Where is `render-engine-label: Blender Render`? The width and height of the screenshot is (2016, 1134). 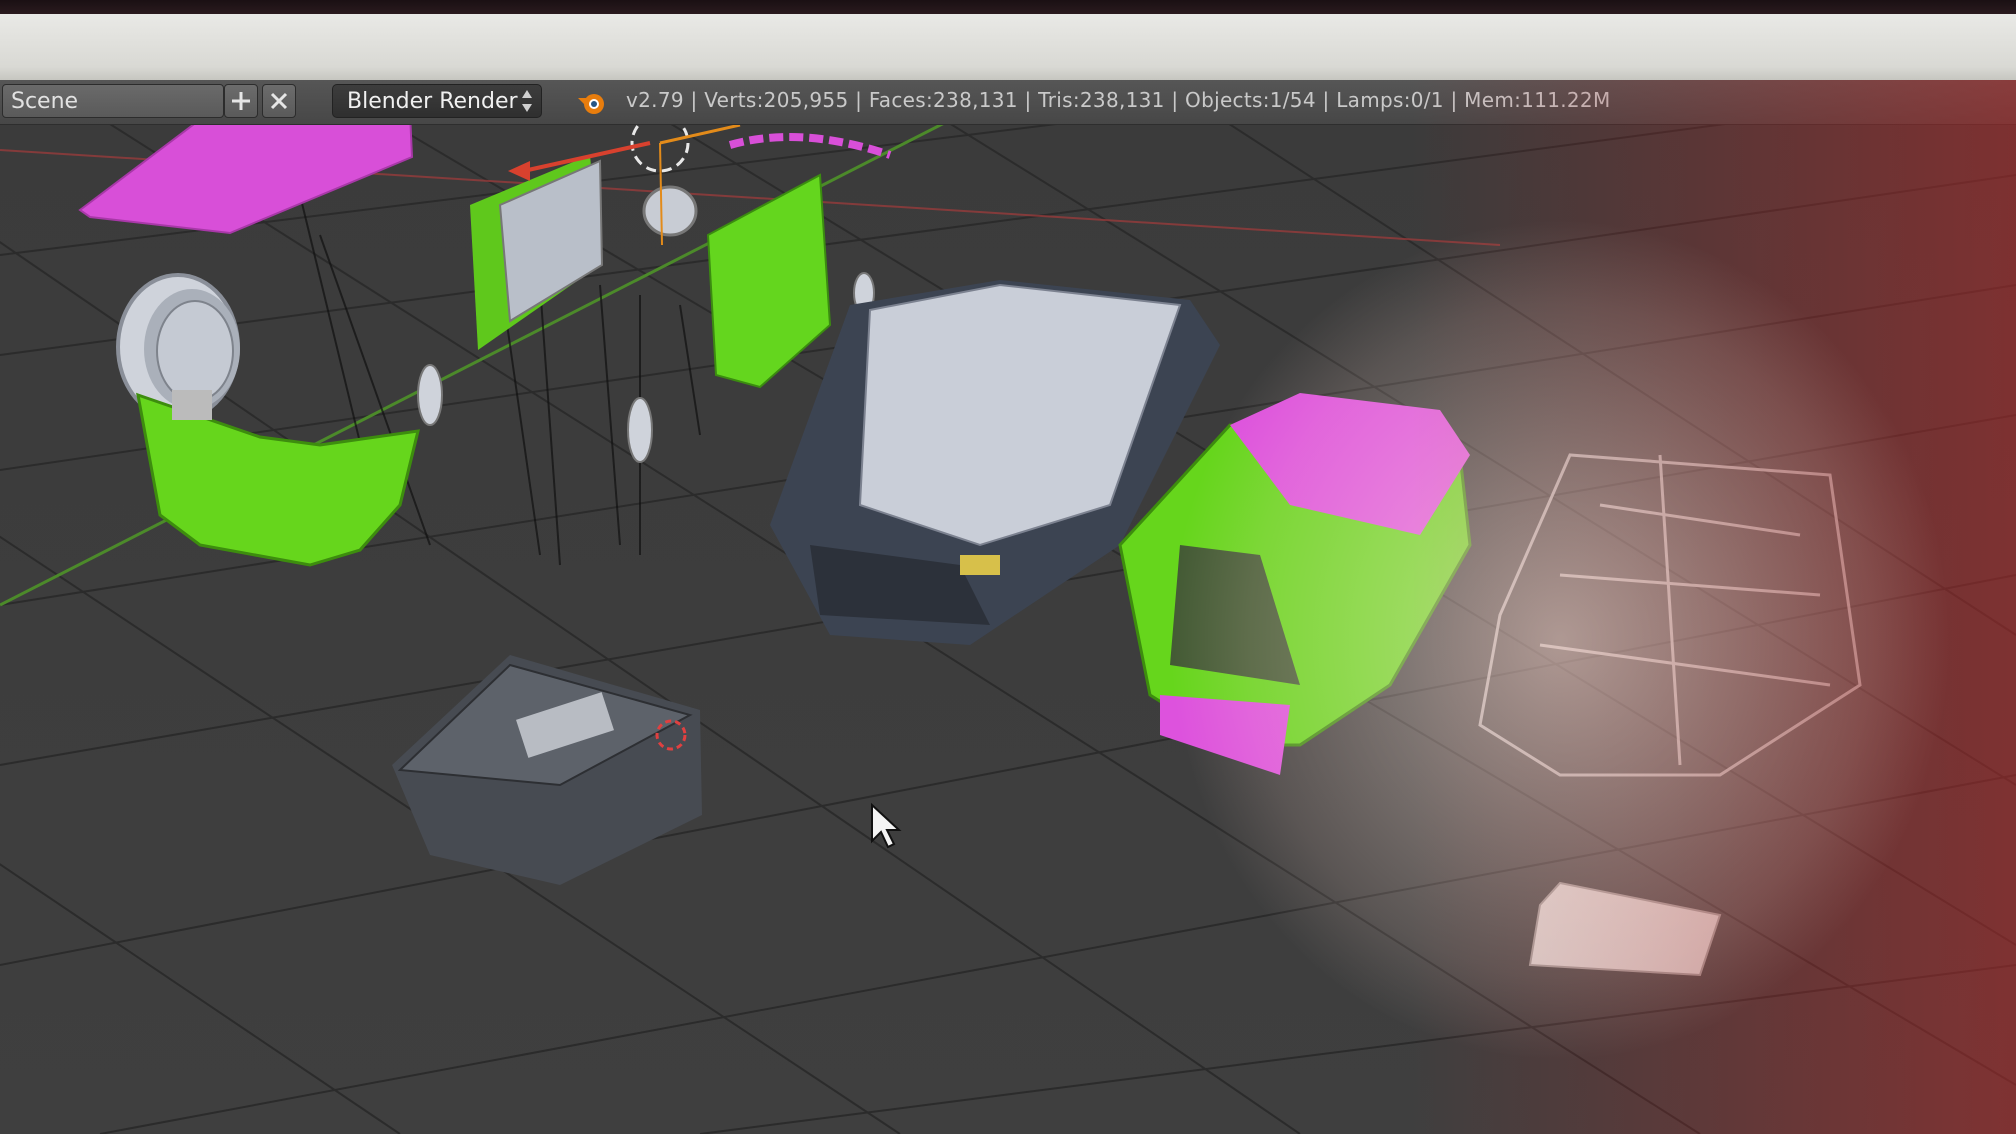
render-engine-label: Blender Render is located at coordinates (432, 101).